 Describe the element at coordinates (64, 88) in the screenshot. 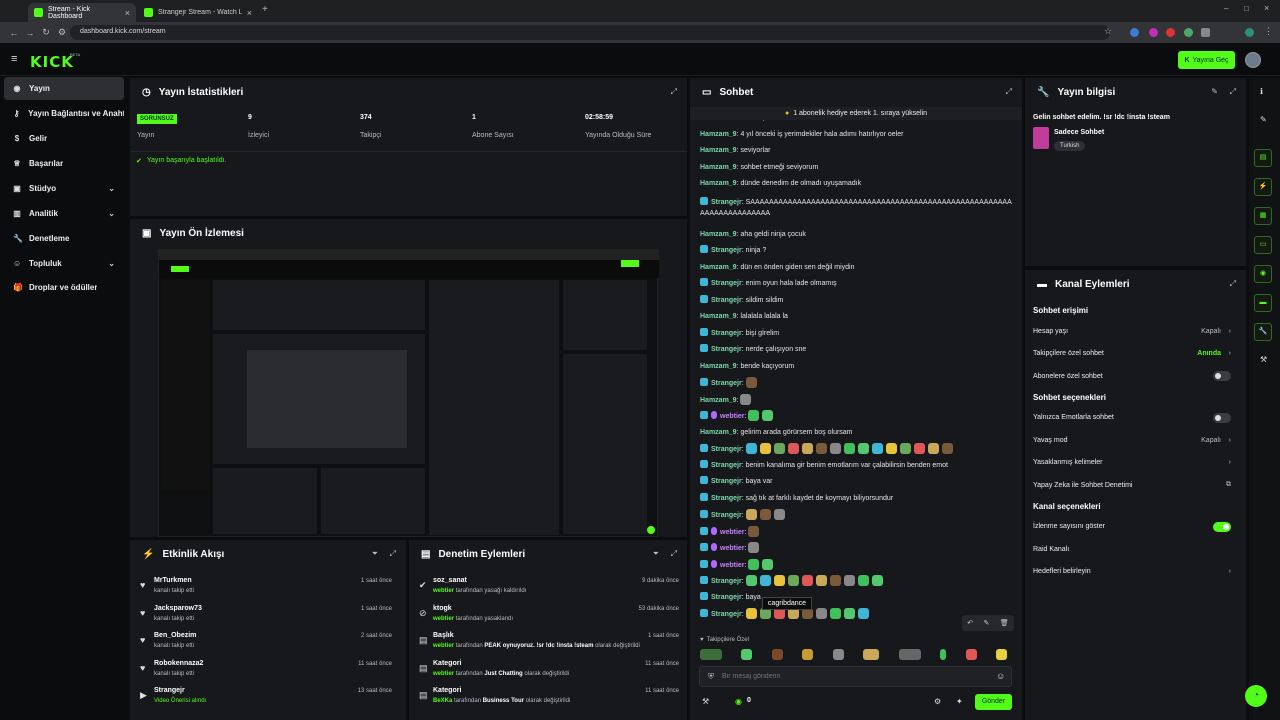

I see `sidebar-item: ◉ Yayın` at that location.